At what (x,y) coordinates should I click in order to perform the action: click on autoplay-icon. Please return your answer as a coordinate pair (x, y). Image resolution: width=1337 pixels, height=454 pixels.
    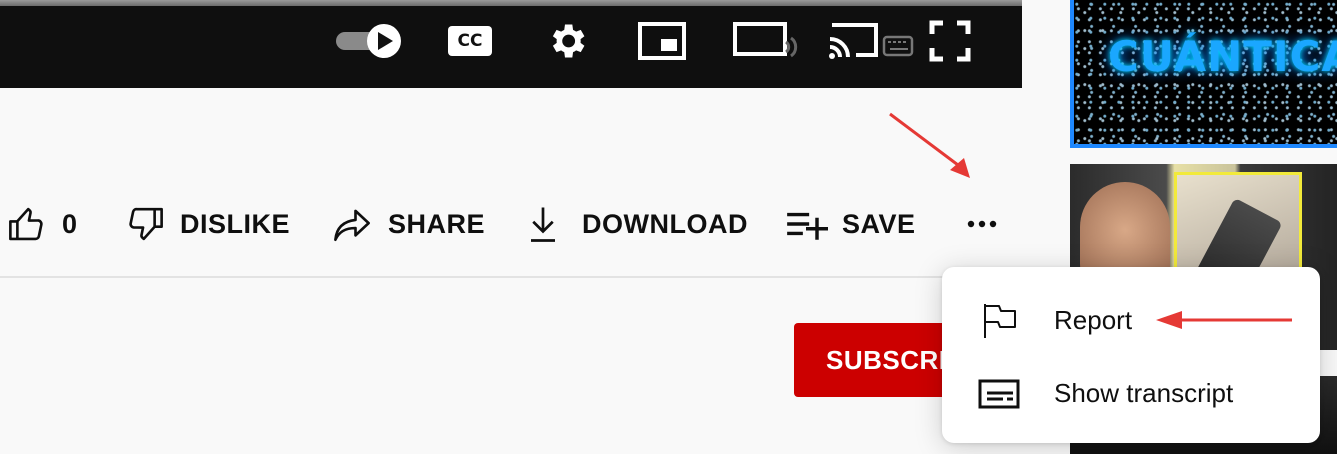
    Looking at the image, I should click on (368, 41).